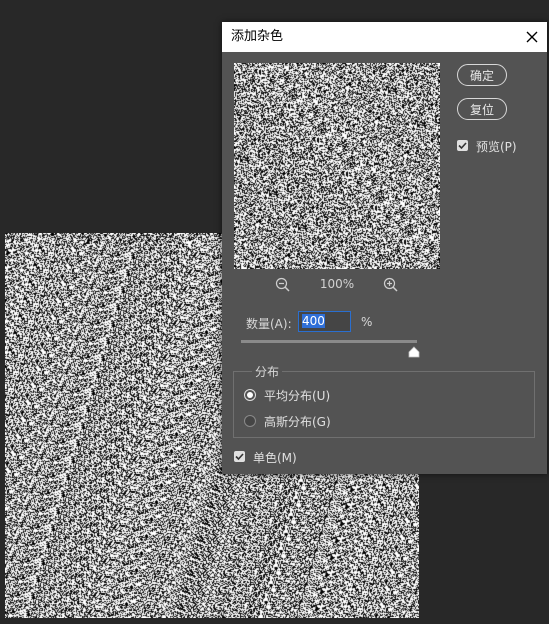 Image resolution: width=549 pixels, height=624 pixels. What do you see at coordinates (367, 322) in the screenshot?
I see `amount-unit: %` at bounding box center [367, 322].